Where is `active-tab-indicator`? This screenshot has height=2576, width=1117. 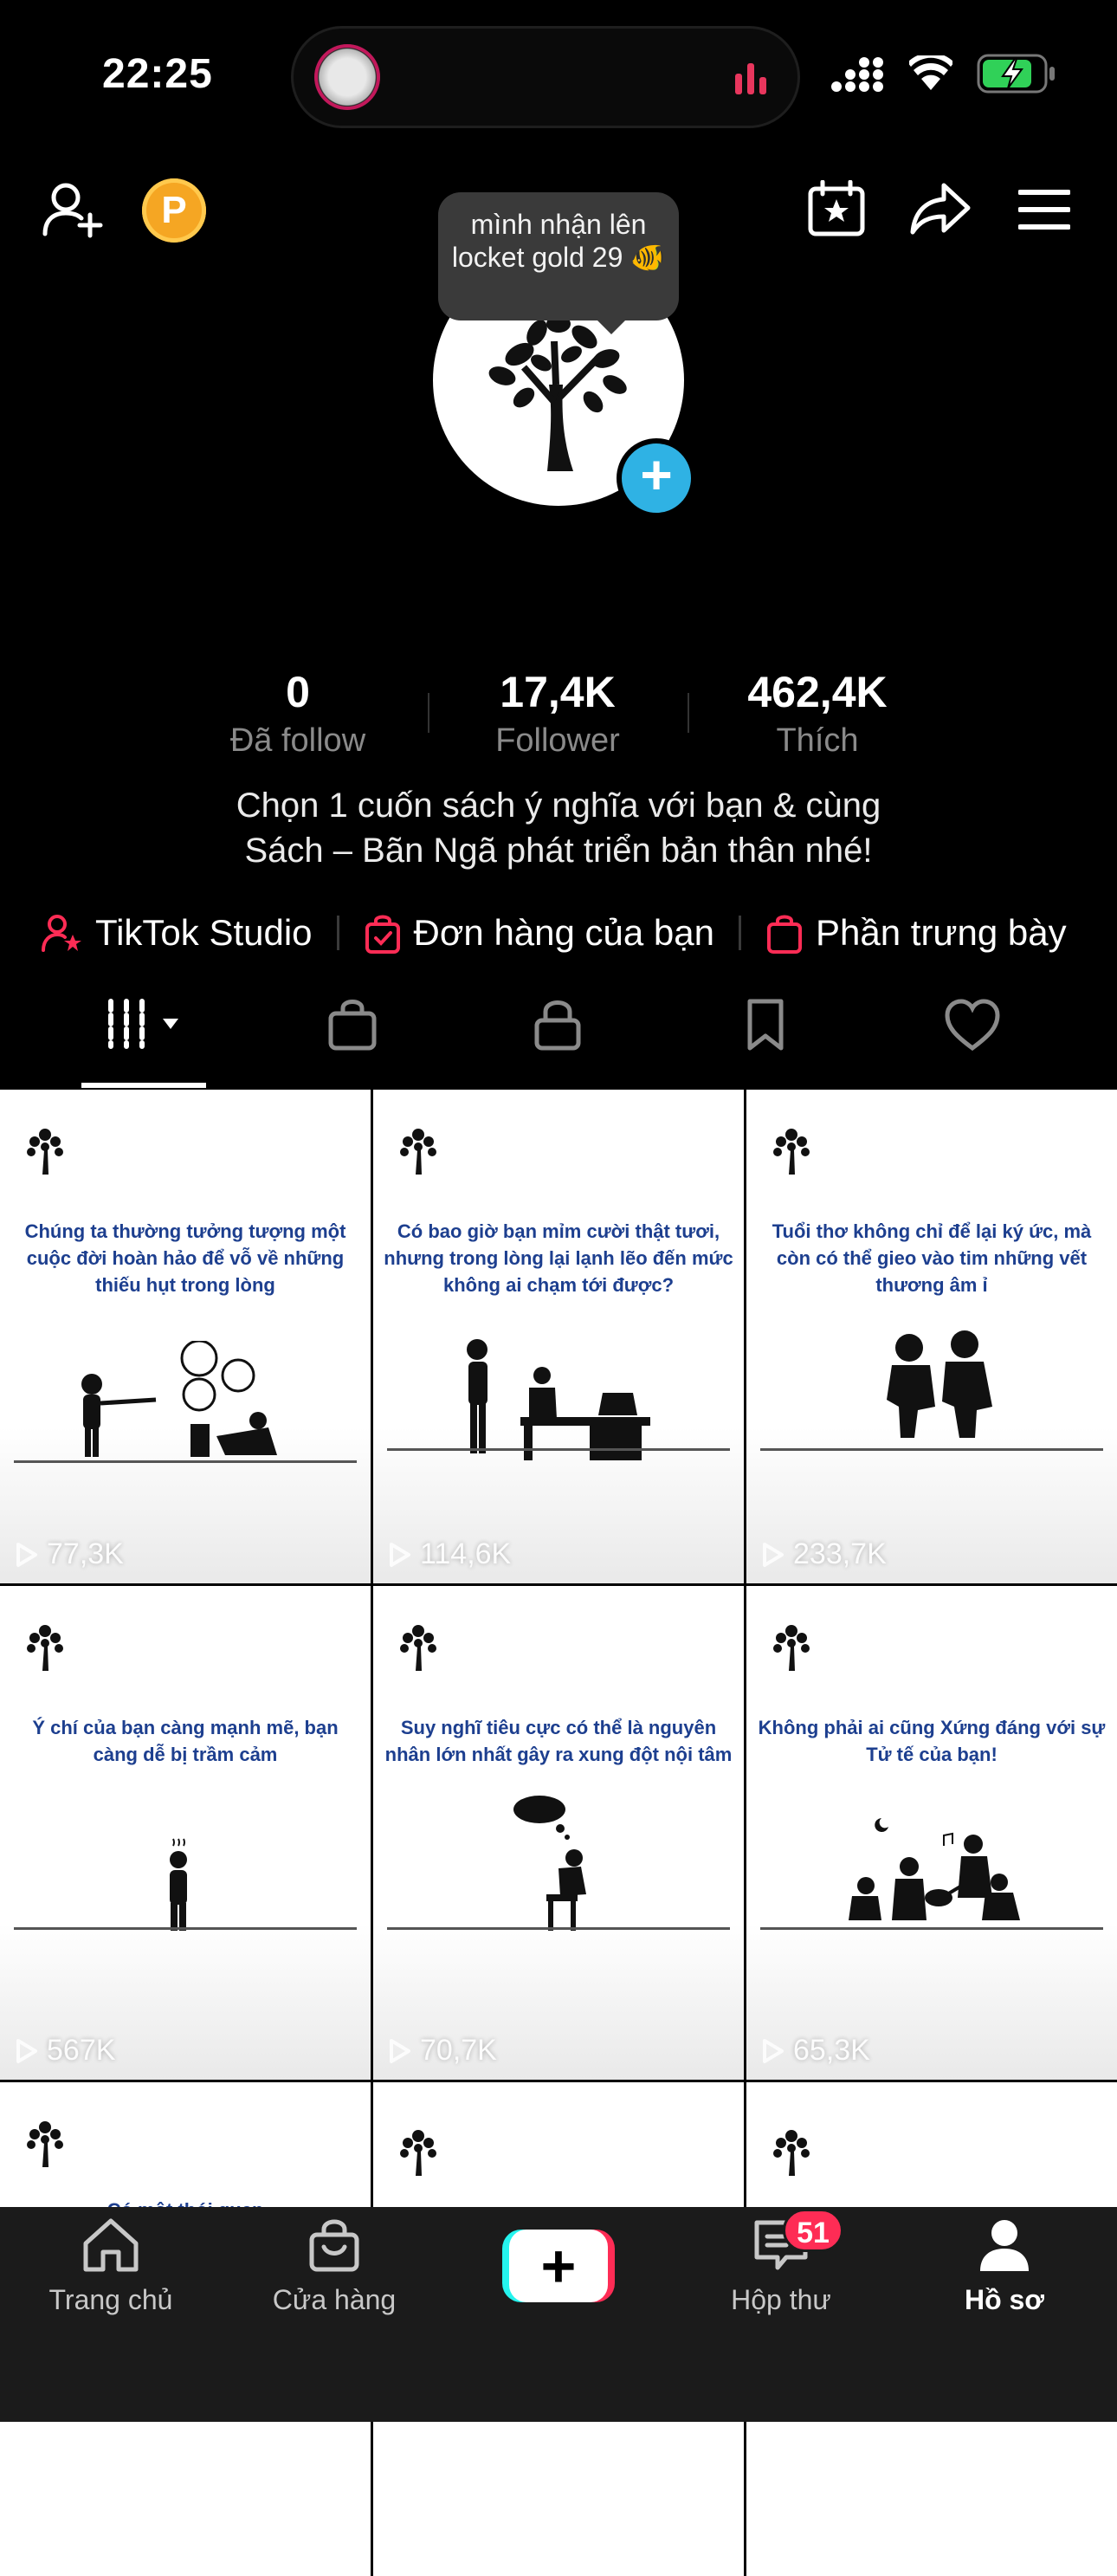
active-tab-indicator is located at coordinates (144, 1085).